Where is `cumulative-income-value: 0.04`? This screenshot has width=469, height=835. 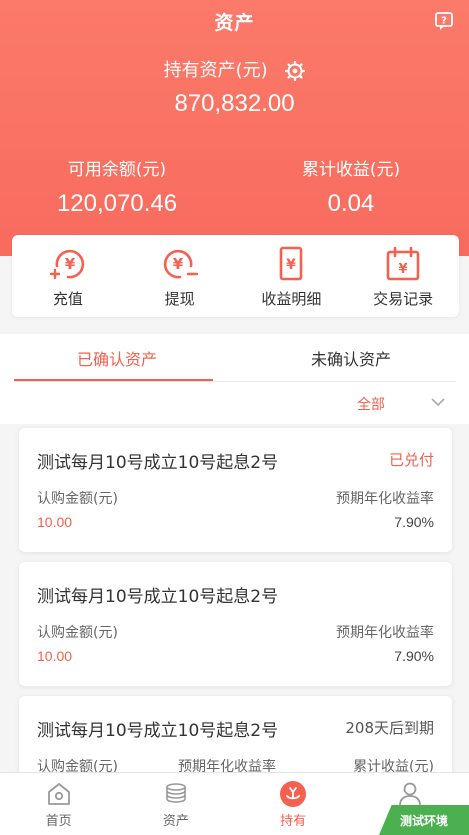
cumulative-income-value: 0.04 is located at coordinates (351, 203).